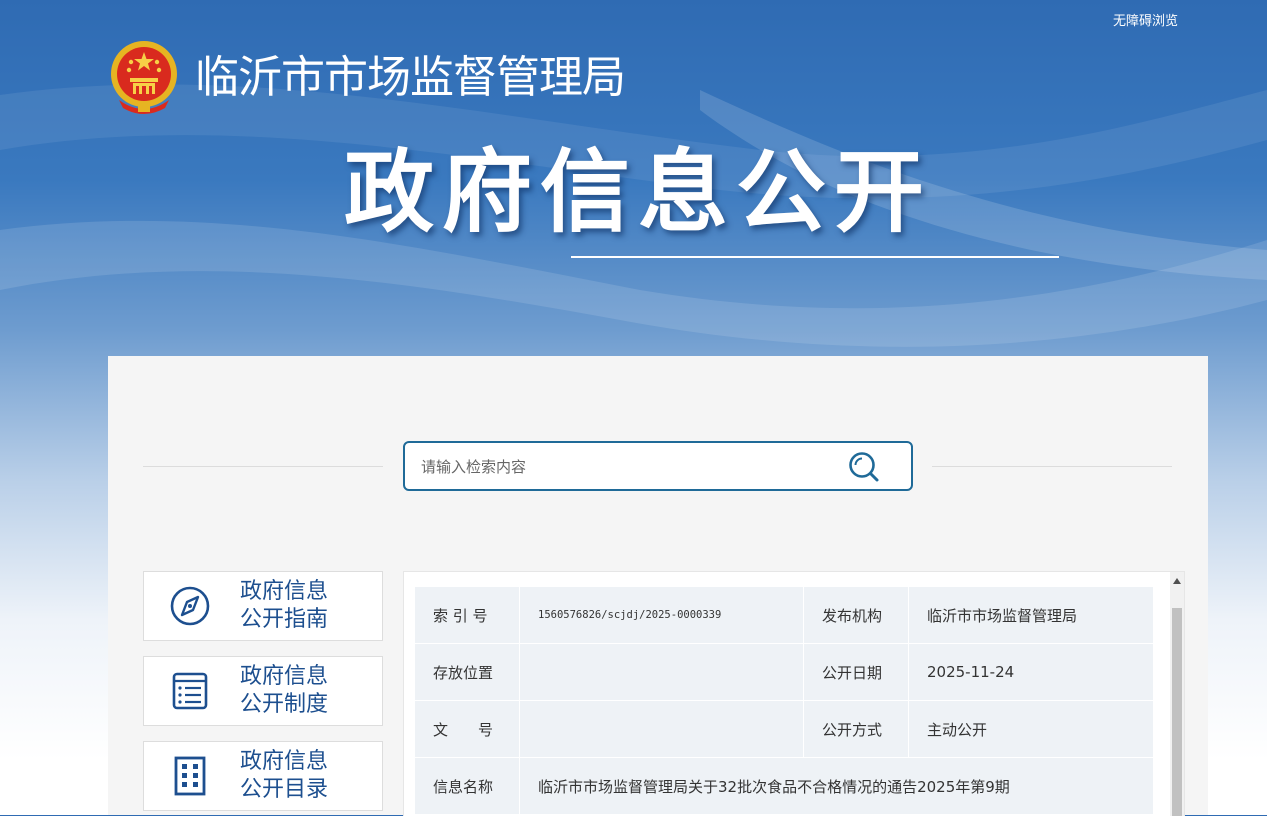 The image size is (1267, 816). I want to click on list-document-icon, so click(190, 691).